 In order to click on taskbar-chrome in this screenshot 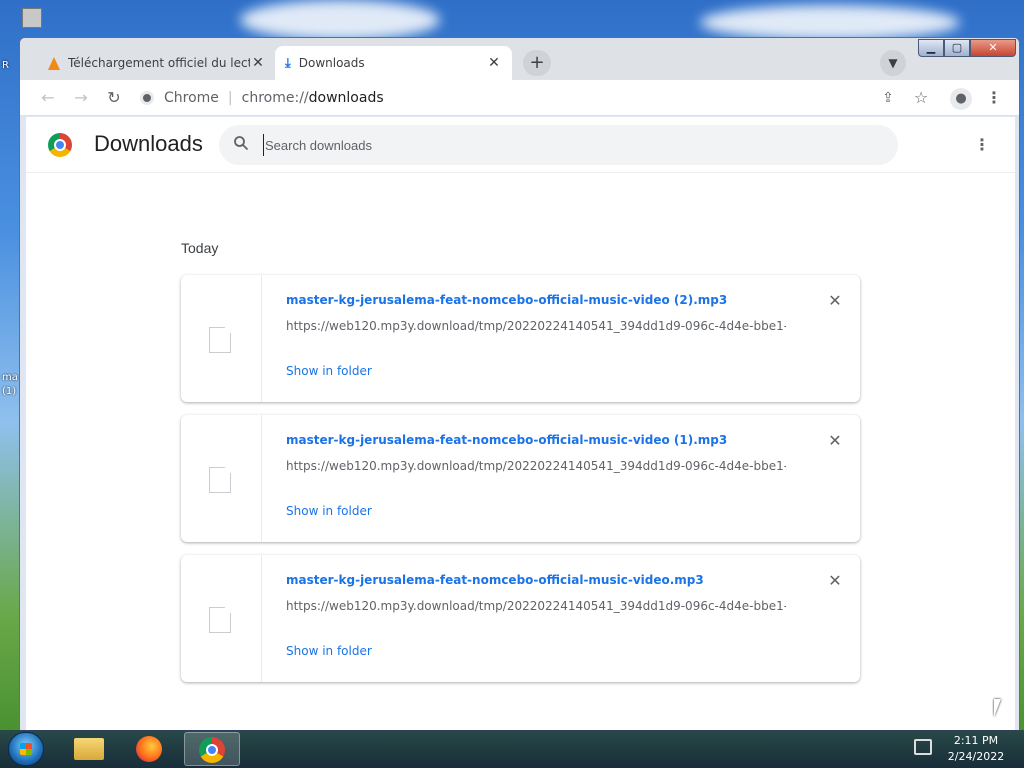, I will do `click(212, 749)`.